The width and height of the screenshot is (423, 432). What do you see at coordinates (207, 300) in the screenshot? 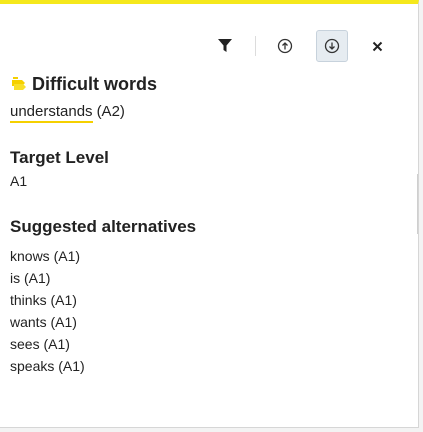
I see `alternative-item: thinks (A1)` at bounding box center [207, 300].